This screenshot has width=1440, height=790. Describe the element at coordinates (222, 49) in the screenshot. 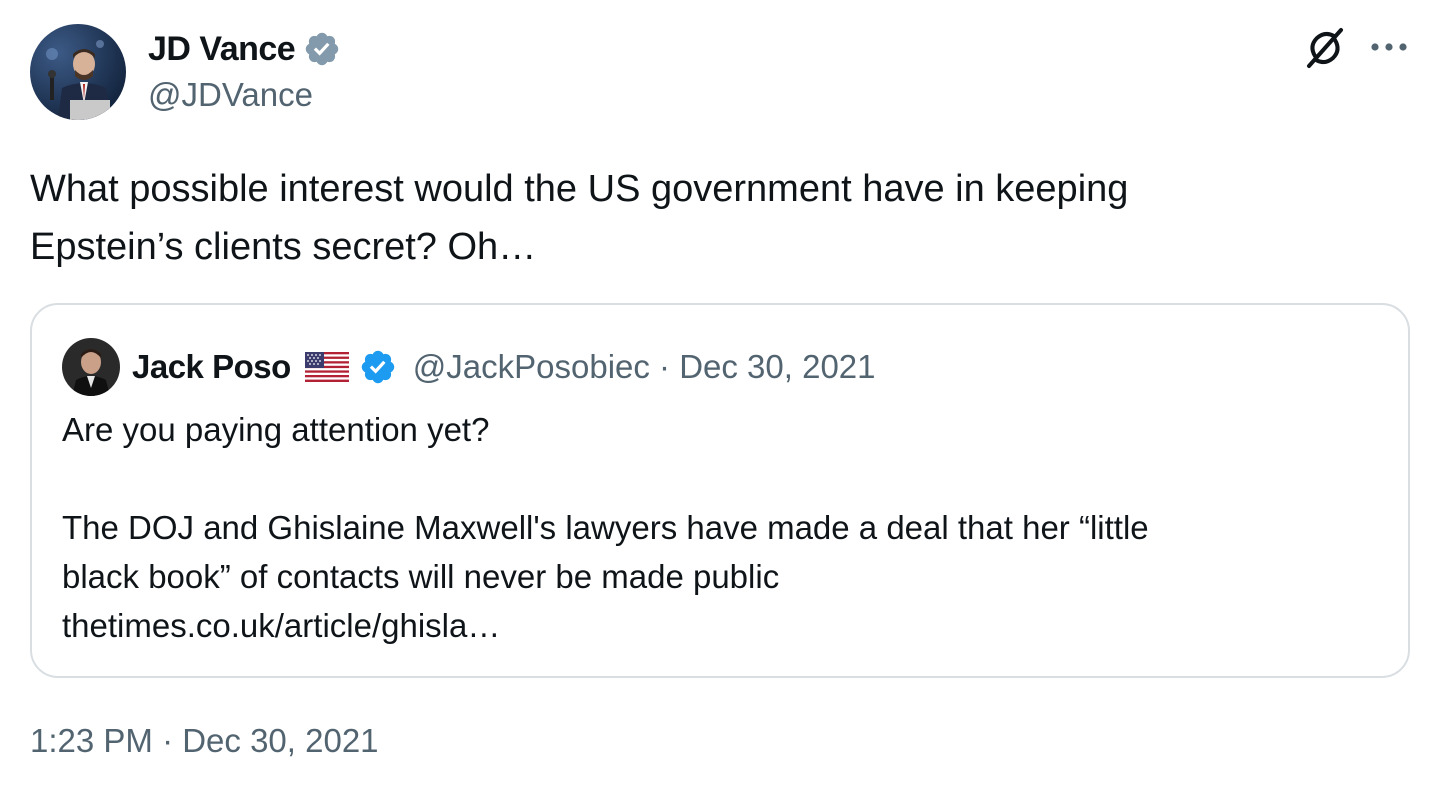

I see `author-name: JD Vance` at that location.